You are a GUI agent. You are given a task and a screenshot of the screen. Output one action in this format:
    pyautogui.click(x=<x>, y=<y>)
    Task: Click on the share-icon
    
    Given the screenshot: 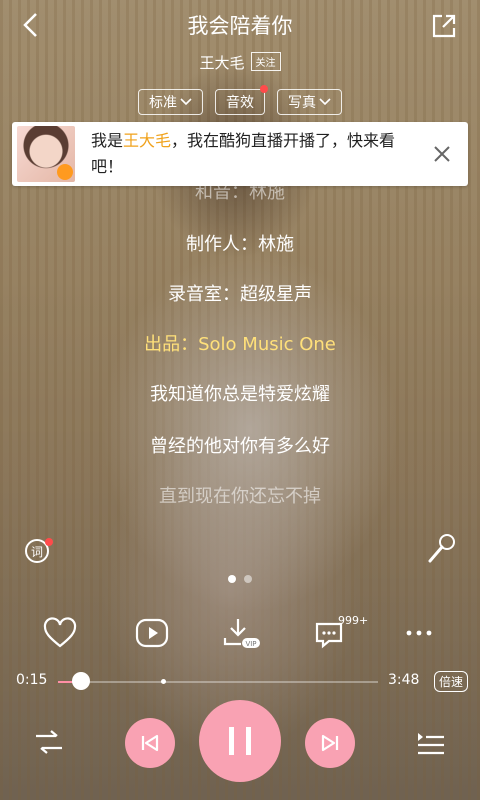 What is the action you would take?
    pyautogui.click(x=444, y=26)
    